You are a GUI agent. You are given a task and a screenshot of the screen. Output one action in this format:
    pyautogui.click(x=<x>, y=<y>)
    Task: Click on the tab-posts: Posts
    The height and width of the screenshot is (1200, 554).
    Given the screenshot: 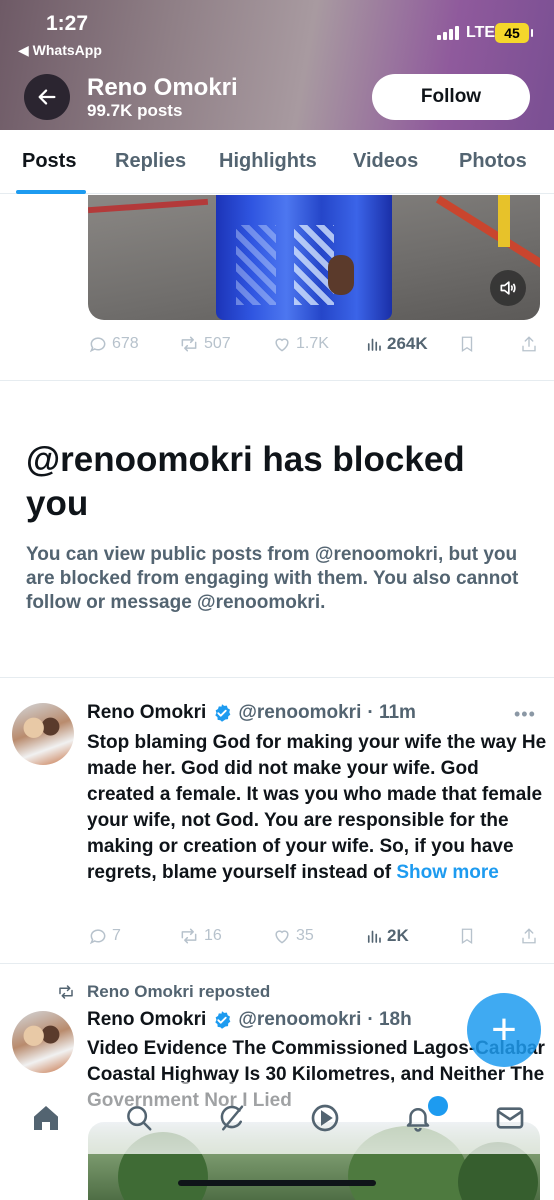 What is the action you would take?
    pyautogui.click(x=49, y=161)
    